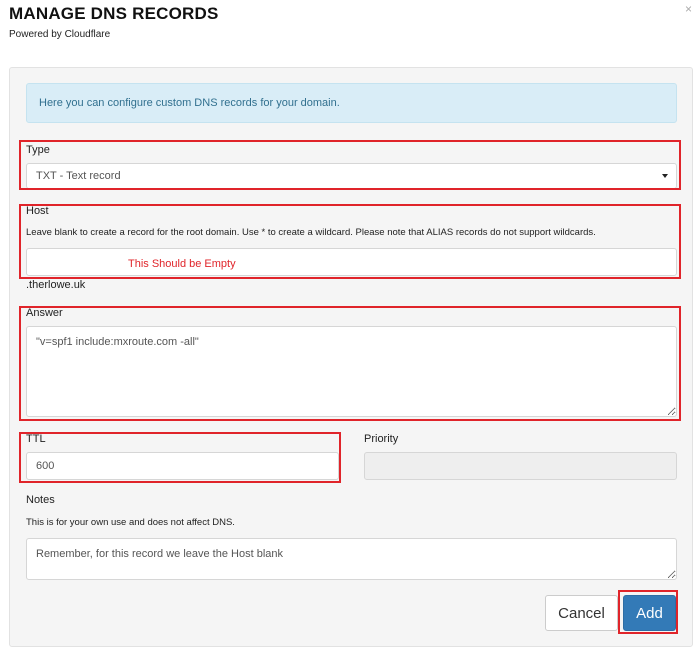 Image resolution: width=700 pixels, height=652 pixels. I want to click on add-button: Add, so click(649, 613).